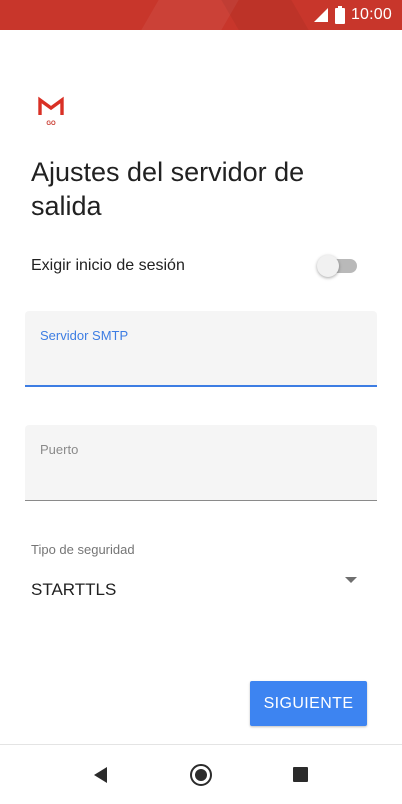 The image size is (402, 804). What do you see at coordinates (51, 106) in the screenshot?
I see `gmail-icon` at bounding box center [51, 106].